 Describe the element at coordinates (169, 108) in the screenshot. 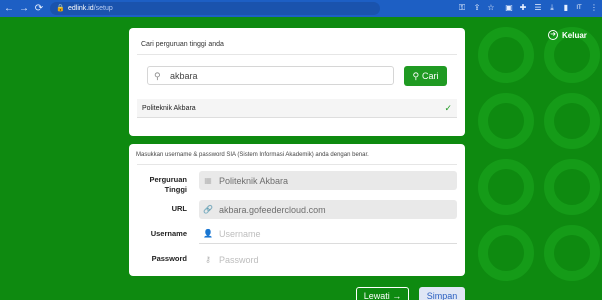

I see `result-label: Politeknik Akbara` at that location.